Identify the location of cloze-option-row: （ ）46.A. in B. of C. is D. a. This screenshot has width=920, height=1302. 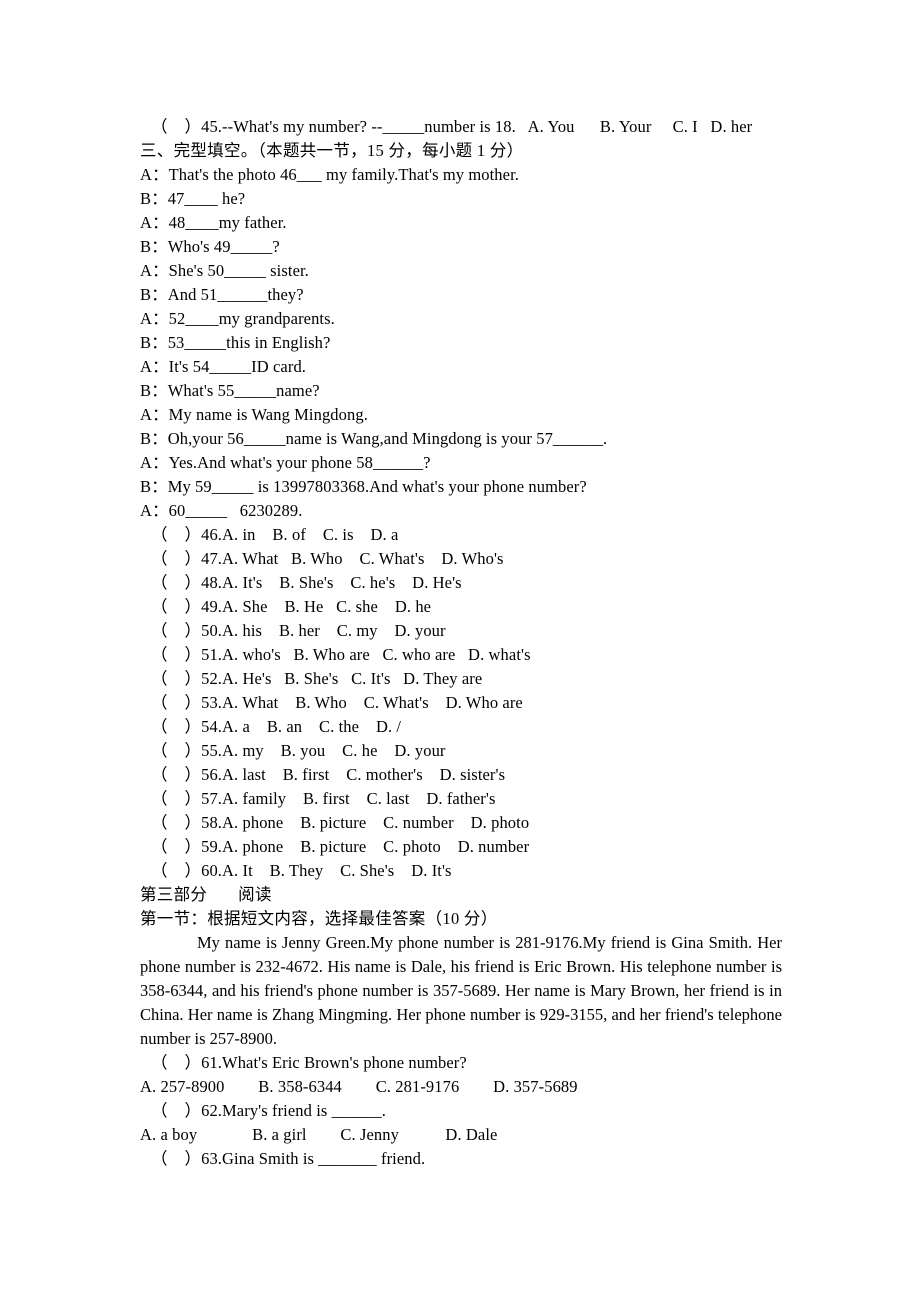
(275, 534).